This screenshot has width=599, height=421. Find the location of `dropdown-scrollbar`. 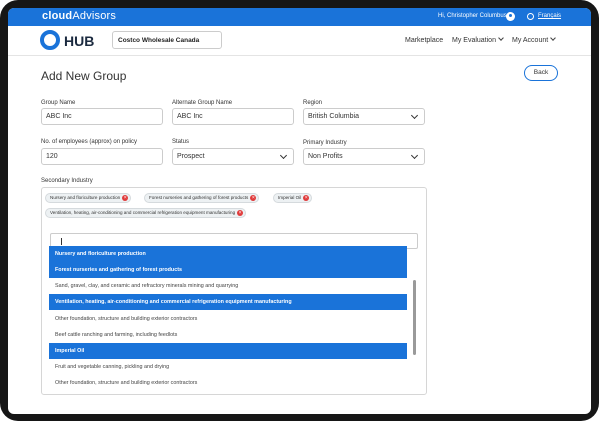

dropdown-scrollbar is located at coordinates (414, 317).